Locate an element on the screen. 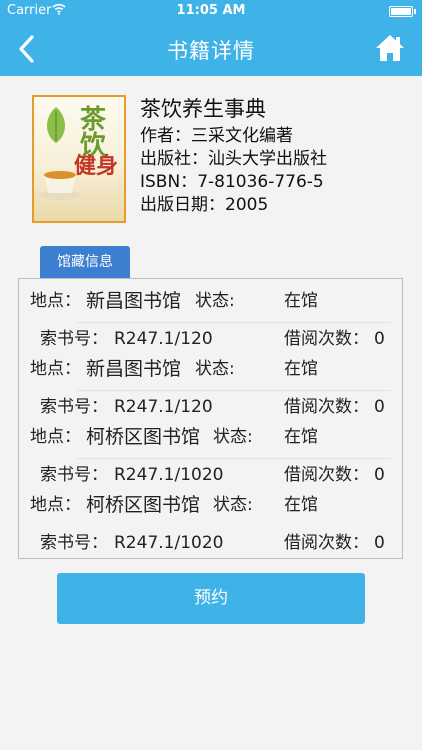 The height and width of the screenshot is (750, 422). tea-leaf-icon is located at coordinates (56, 125).